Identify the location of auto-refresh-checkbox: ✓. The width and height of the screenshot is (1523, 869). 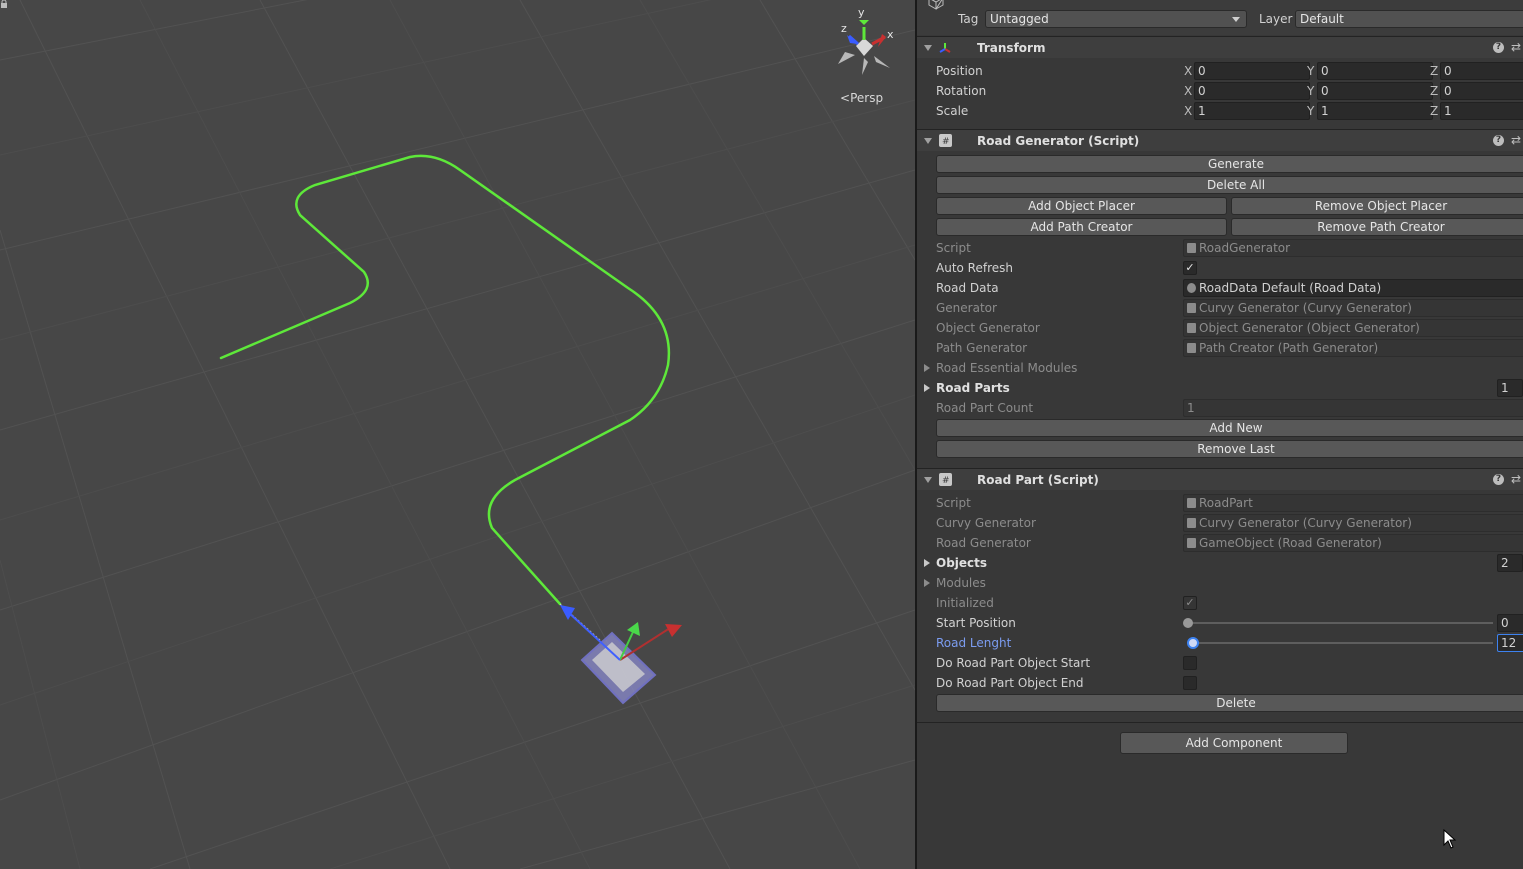
(1190, 268).